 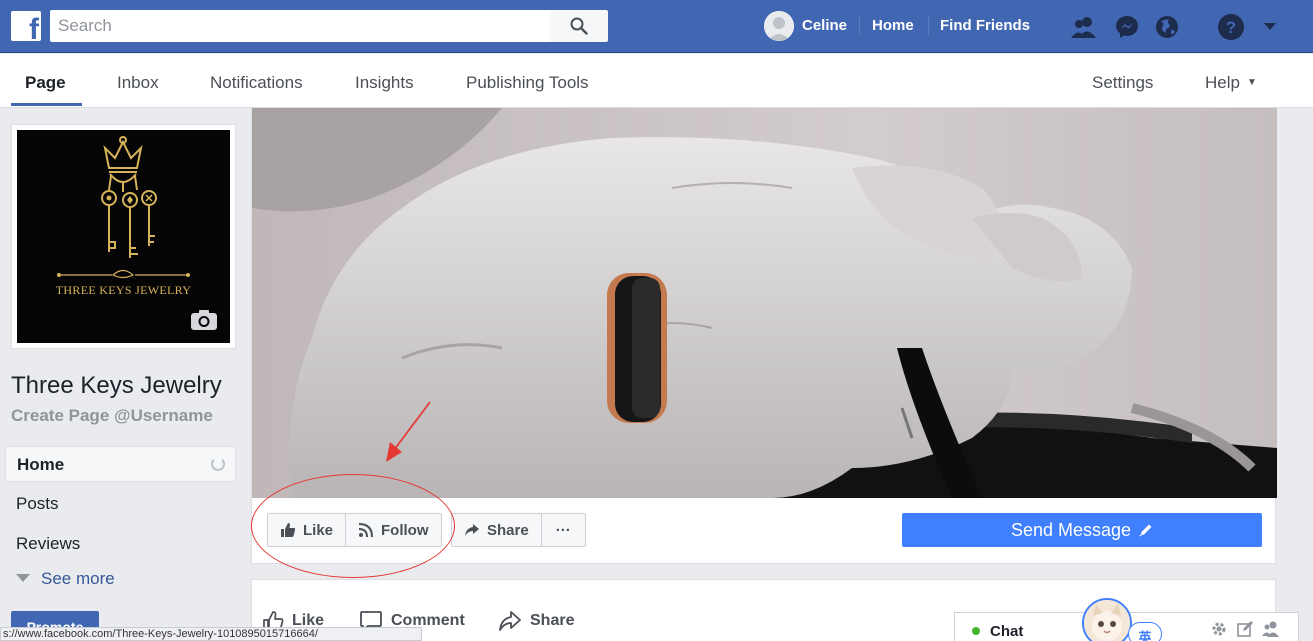 What do you see at coordinates (45, 83) in the screenshot?
I see `tab-page: Page` at bounding box center [45, 83].